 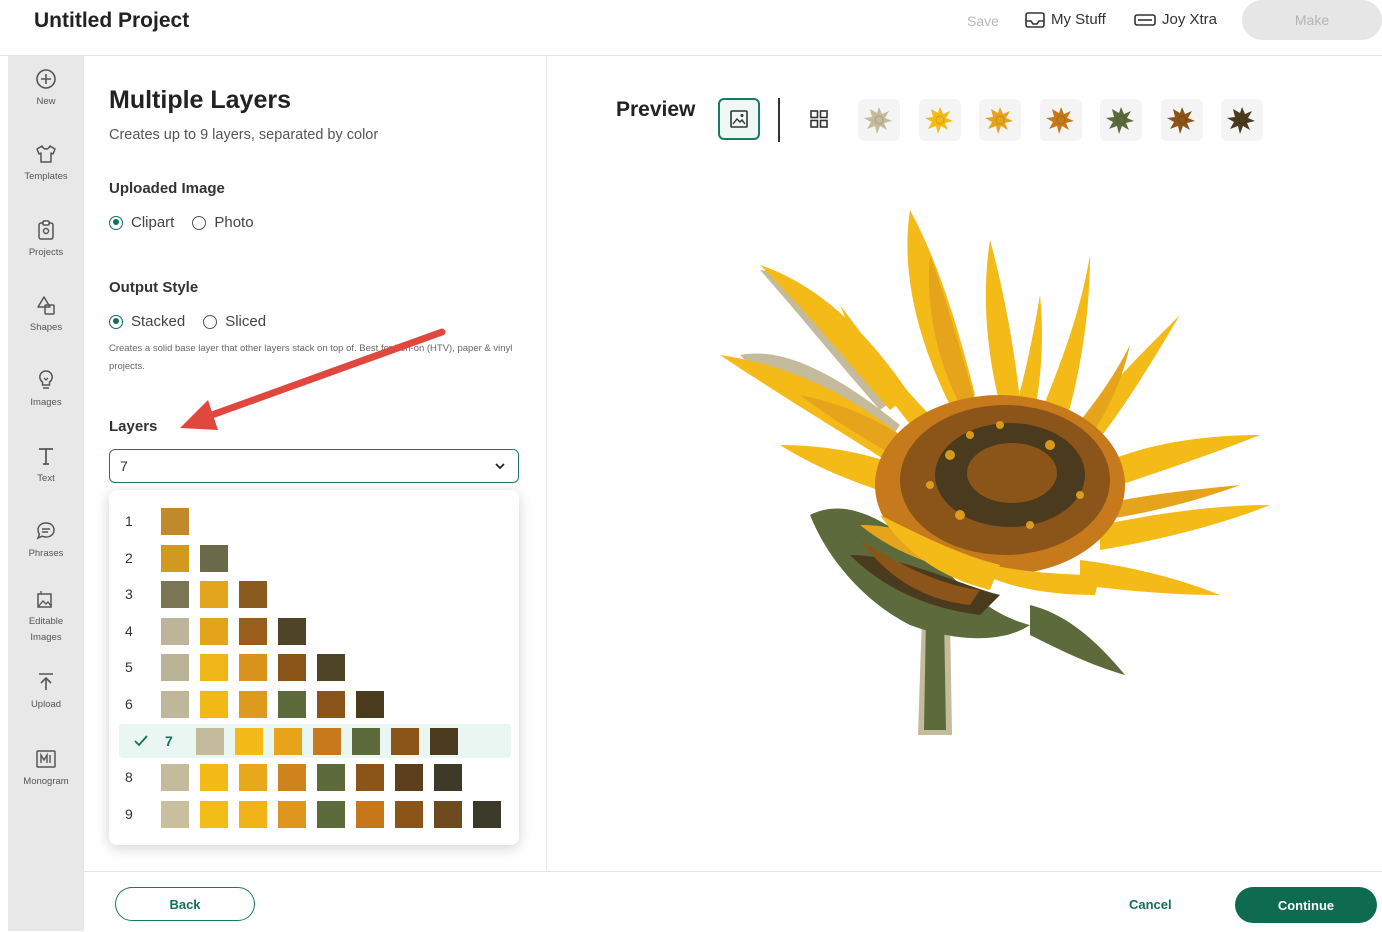 I want to click on clipart-radio: Clipart, so click(x=141, y=222).